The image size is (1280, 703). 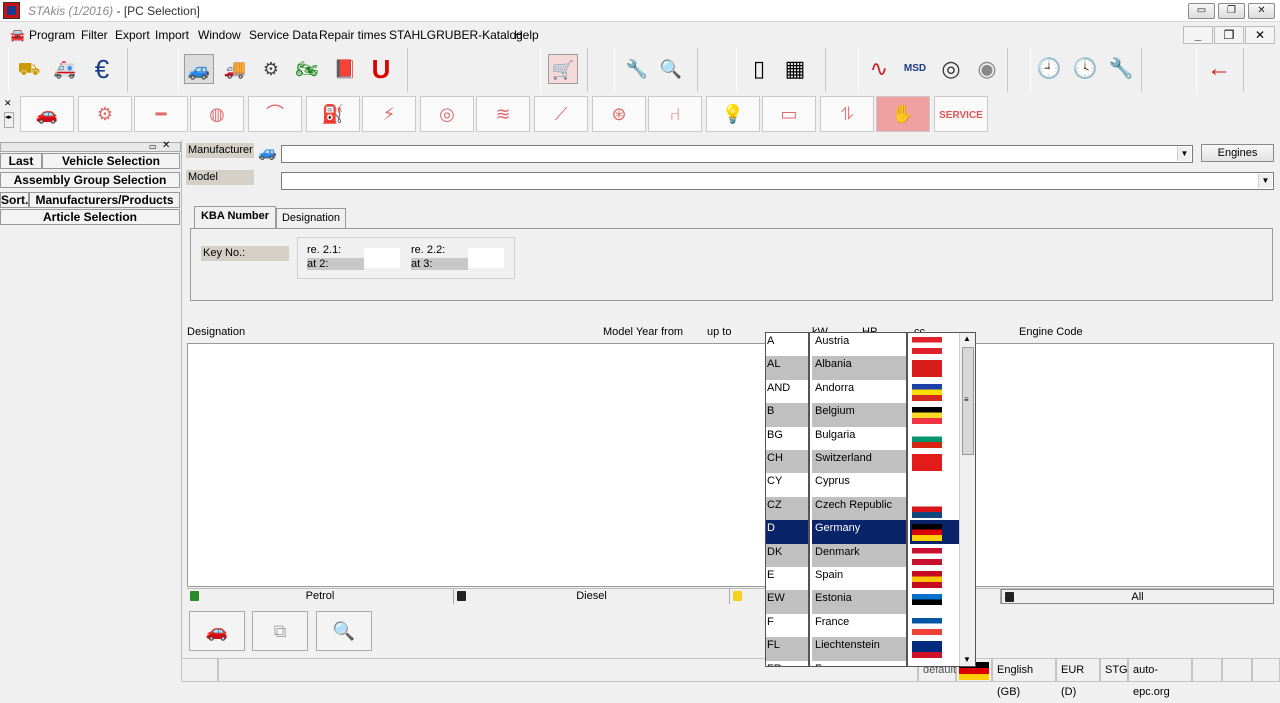 I want to click on shock-absorber-icon: ⥮, so click(x=847, y=114).